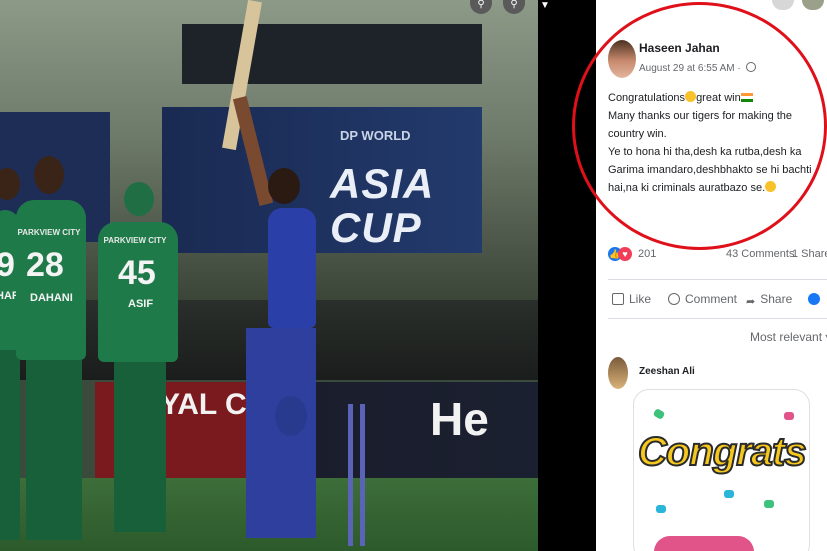 The width and height of the screenshot is (827, 551). What do you see at coordinates (45, 265) in the screenshot?
I see `jersey-number: 28` at bounding box center [45, 265].